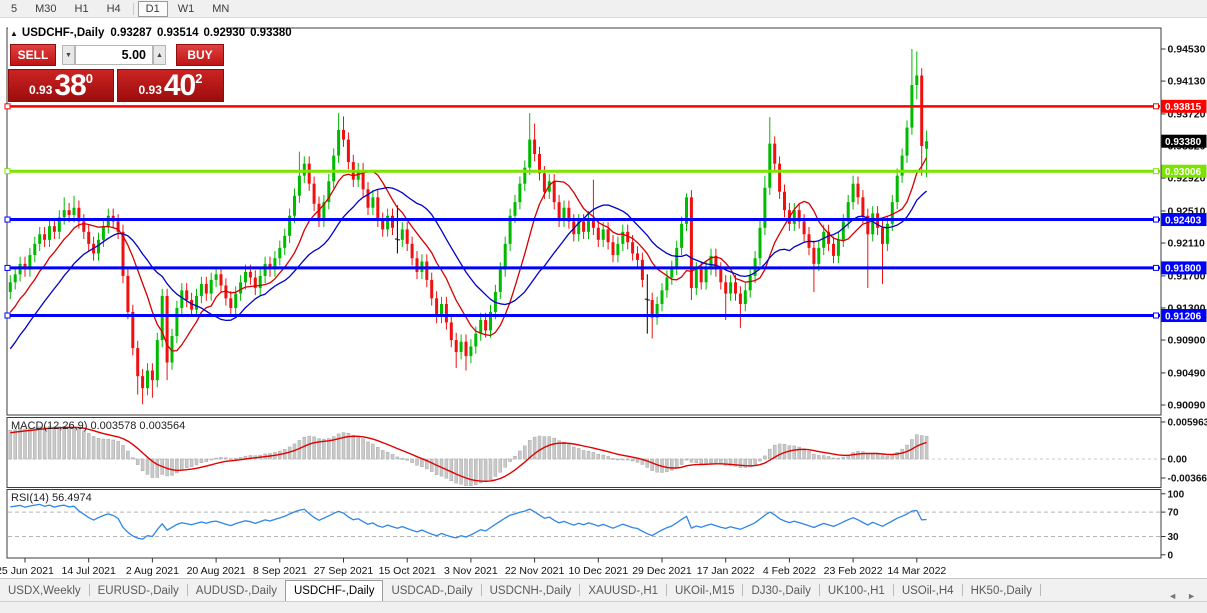 This screenshot has width=1207, height=613. Describe the element at coordinates (70, 85) in the screenshot. I see `sell-price-digits: 38` at that location.